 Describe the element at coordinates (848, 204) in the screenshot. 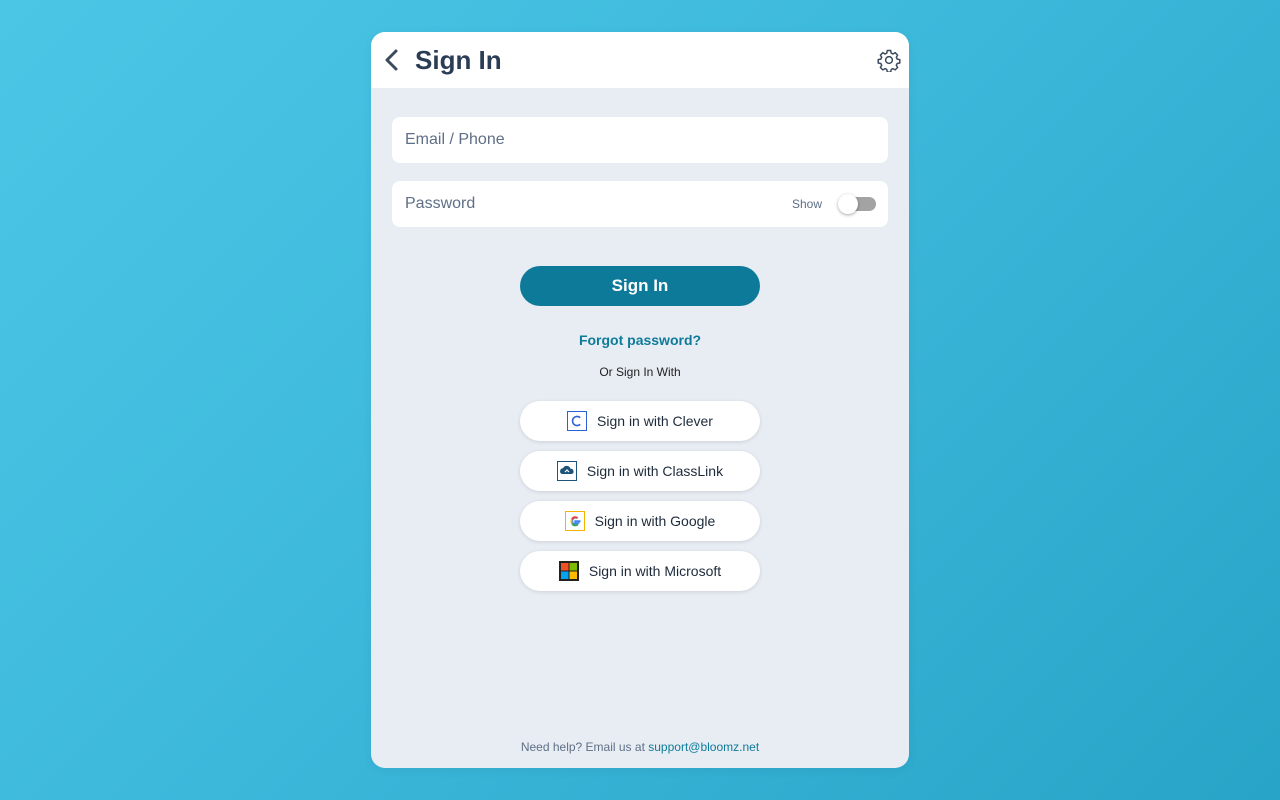

I see `toggle-knob` at that location.